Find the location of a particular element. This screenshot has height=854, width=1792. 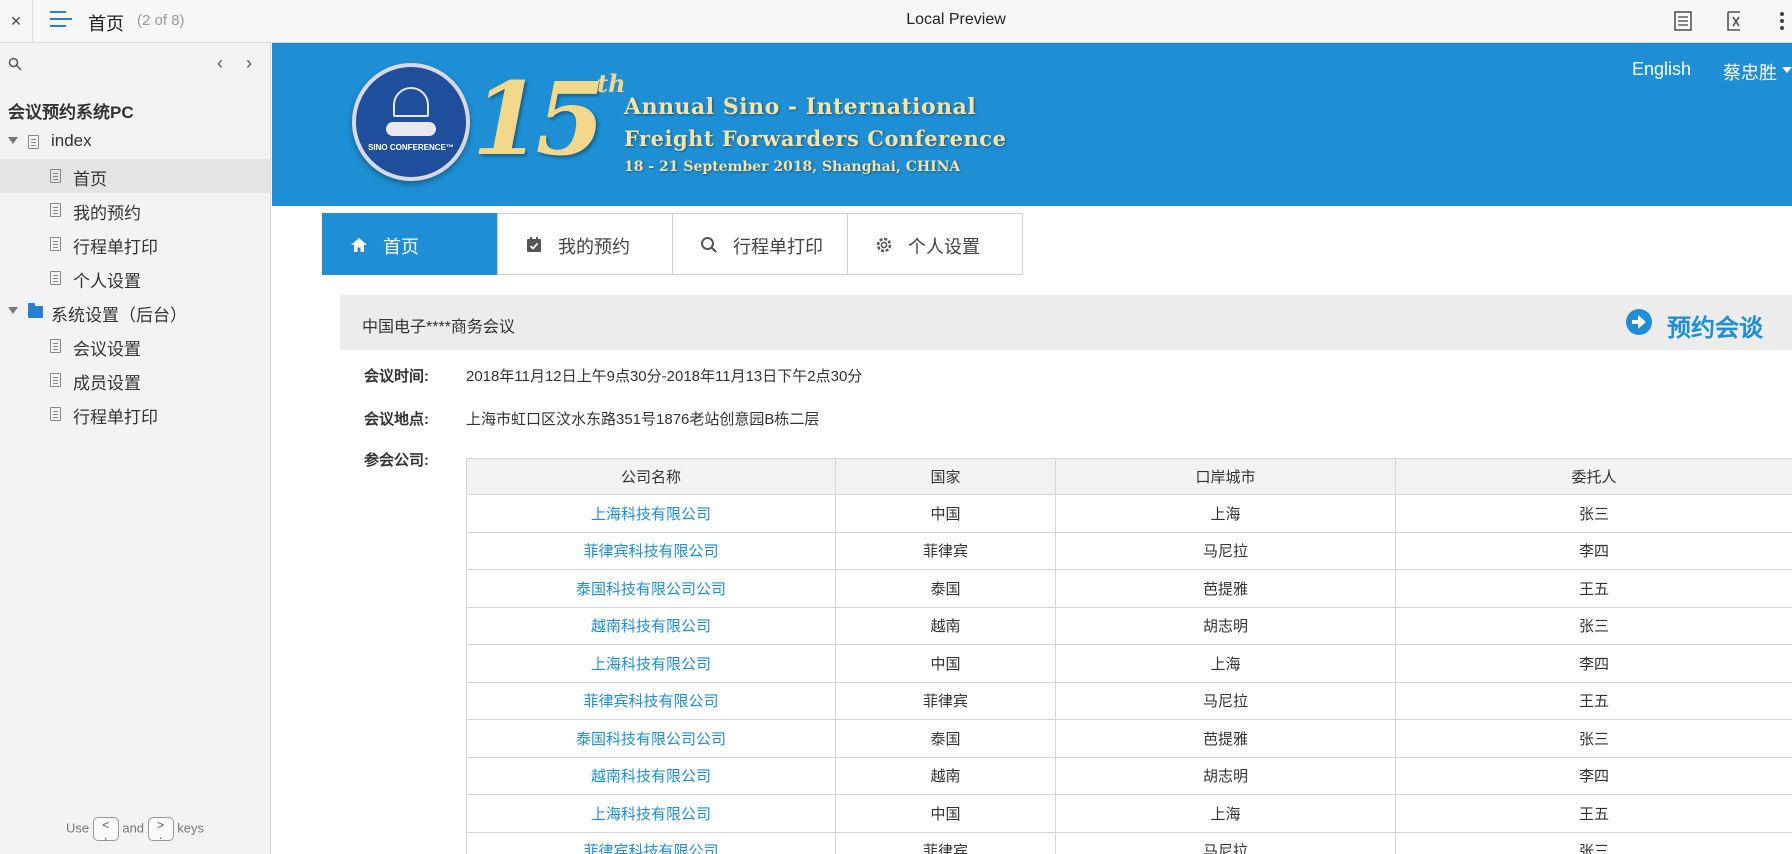

handshake-icon is located at coordinates (411, 129).